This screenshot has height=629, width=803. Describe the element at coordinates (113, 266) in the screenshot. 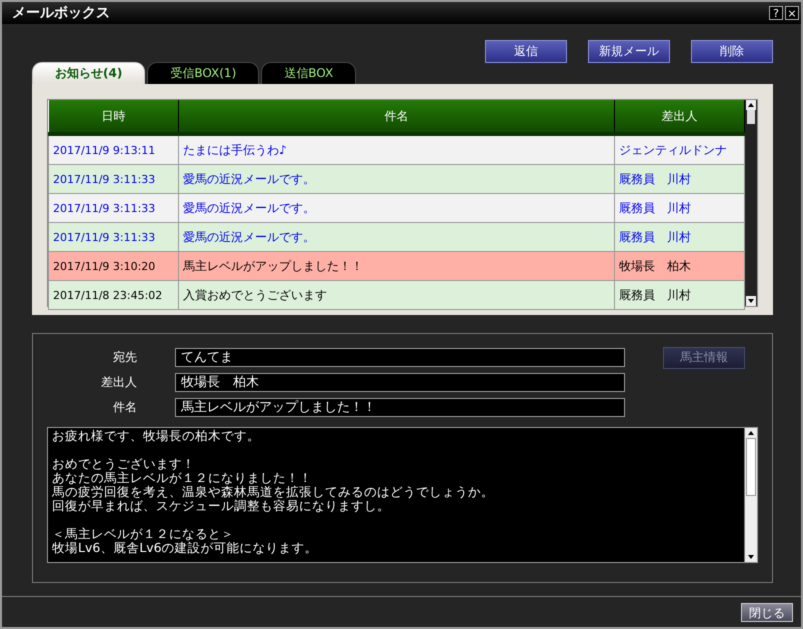

I see `date-cell: 2017/11/9 3:10:20` at that location.